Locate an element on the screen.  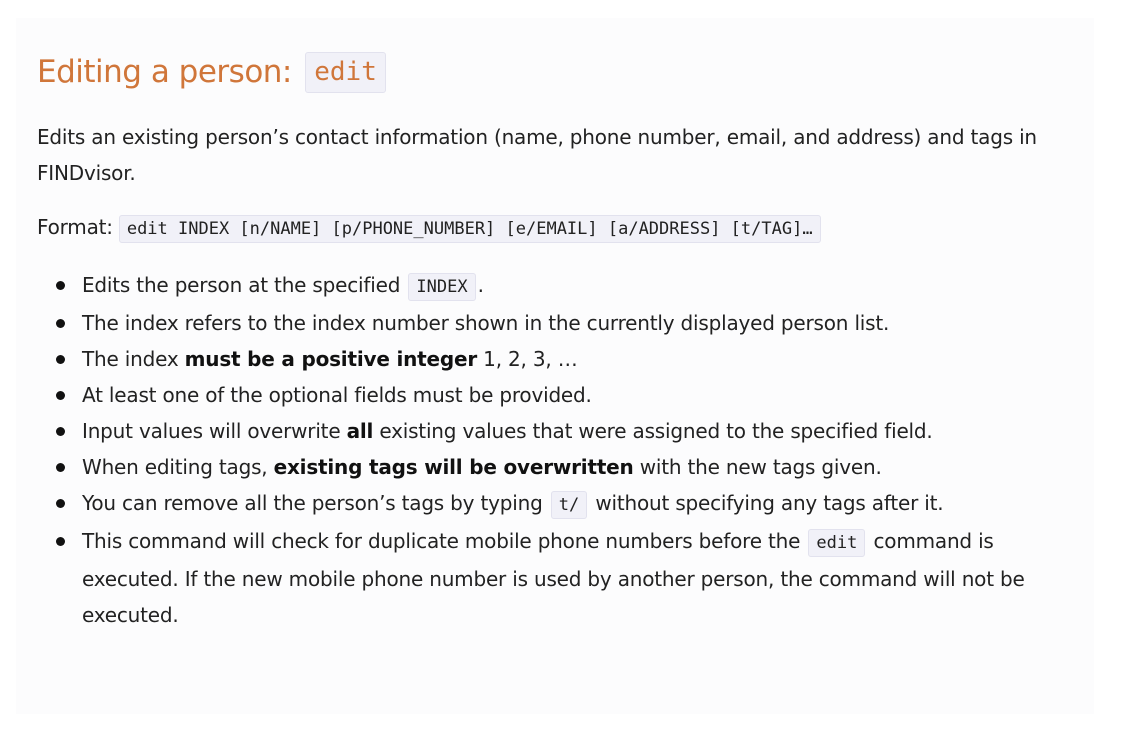
section-heading: Editing a person: edit is located at coordinates (557, 72).